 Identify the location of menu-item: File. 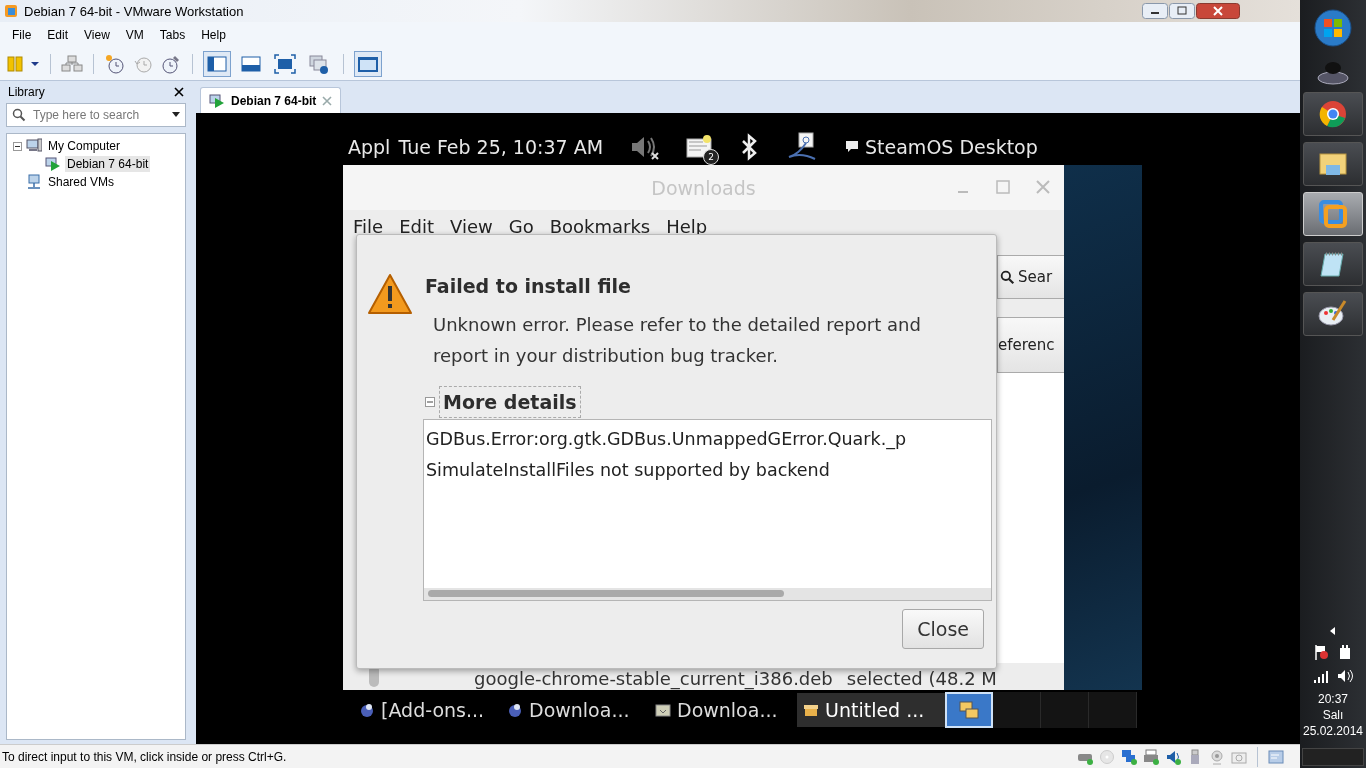
(22, 35).